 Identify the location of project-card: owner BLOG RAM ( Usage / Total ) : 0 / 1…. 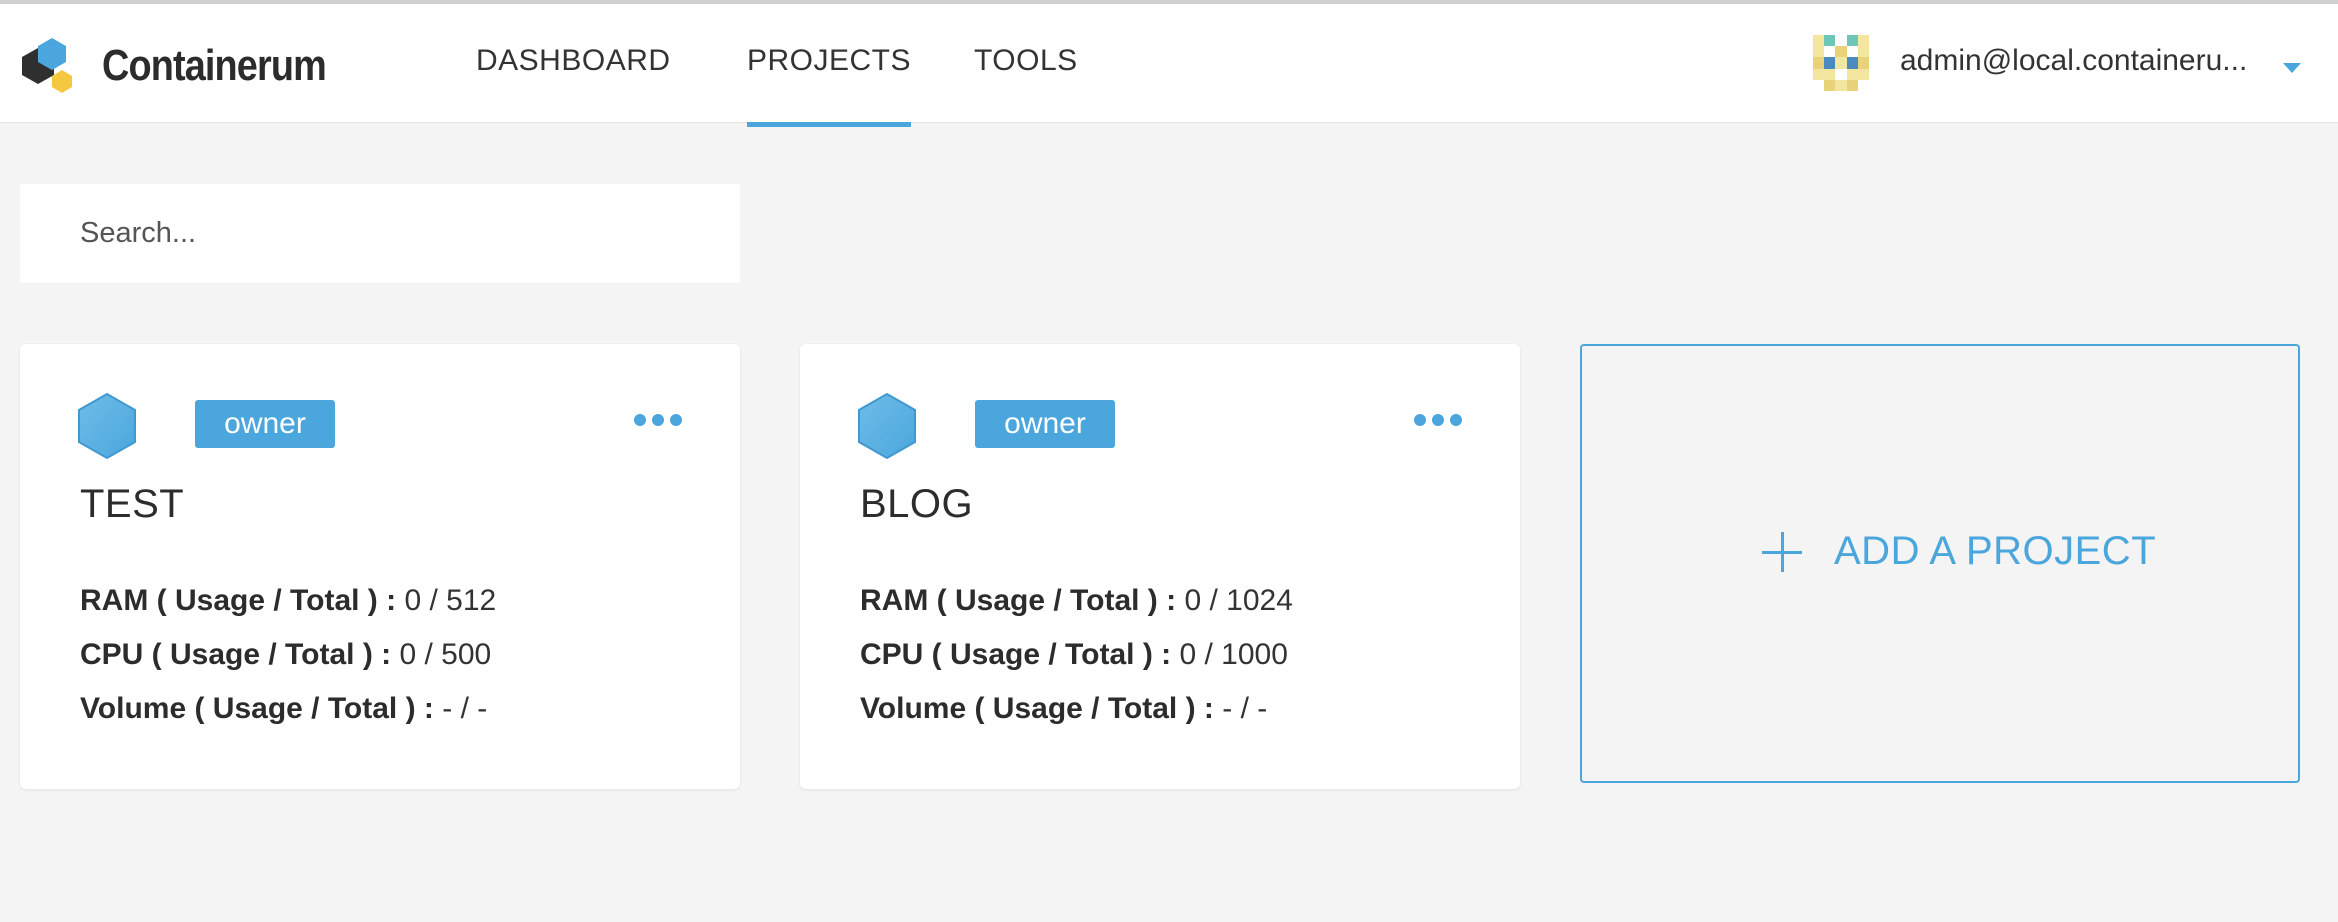
(1160, 566).